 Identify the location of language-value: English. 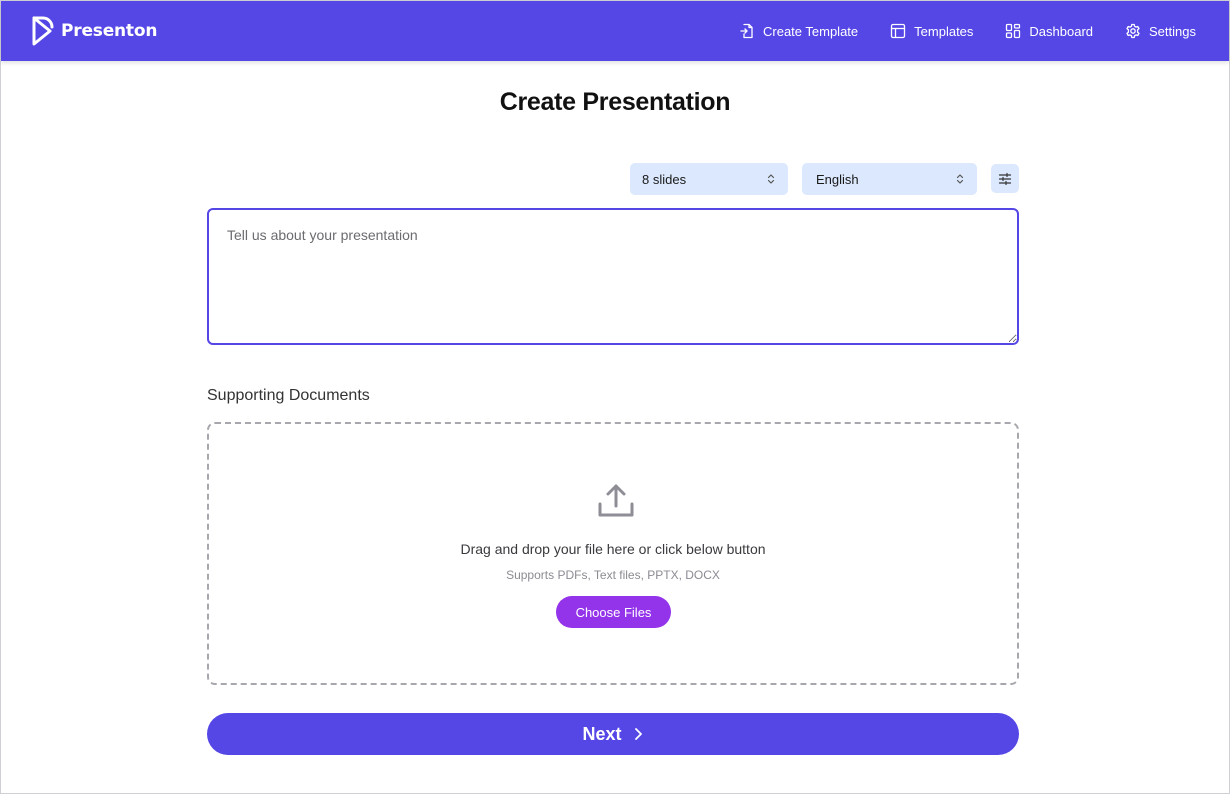
(837, 179).